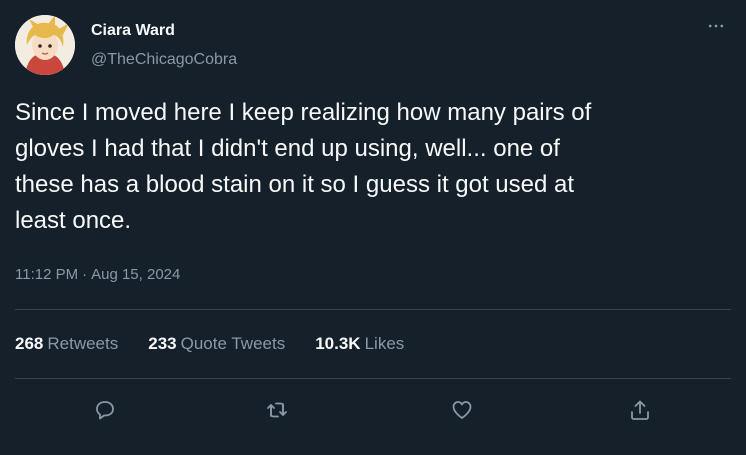  I want to click on action-bar, so click(373, 410).